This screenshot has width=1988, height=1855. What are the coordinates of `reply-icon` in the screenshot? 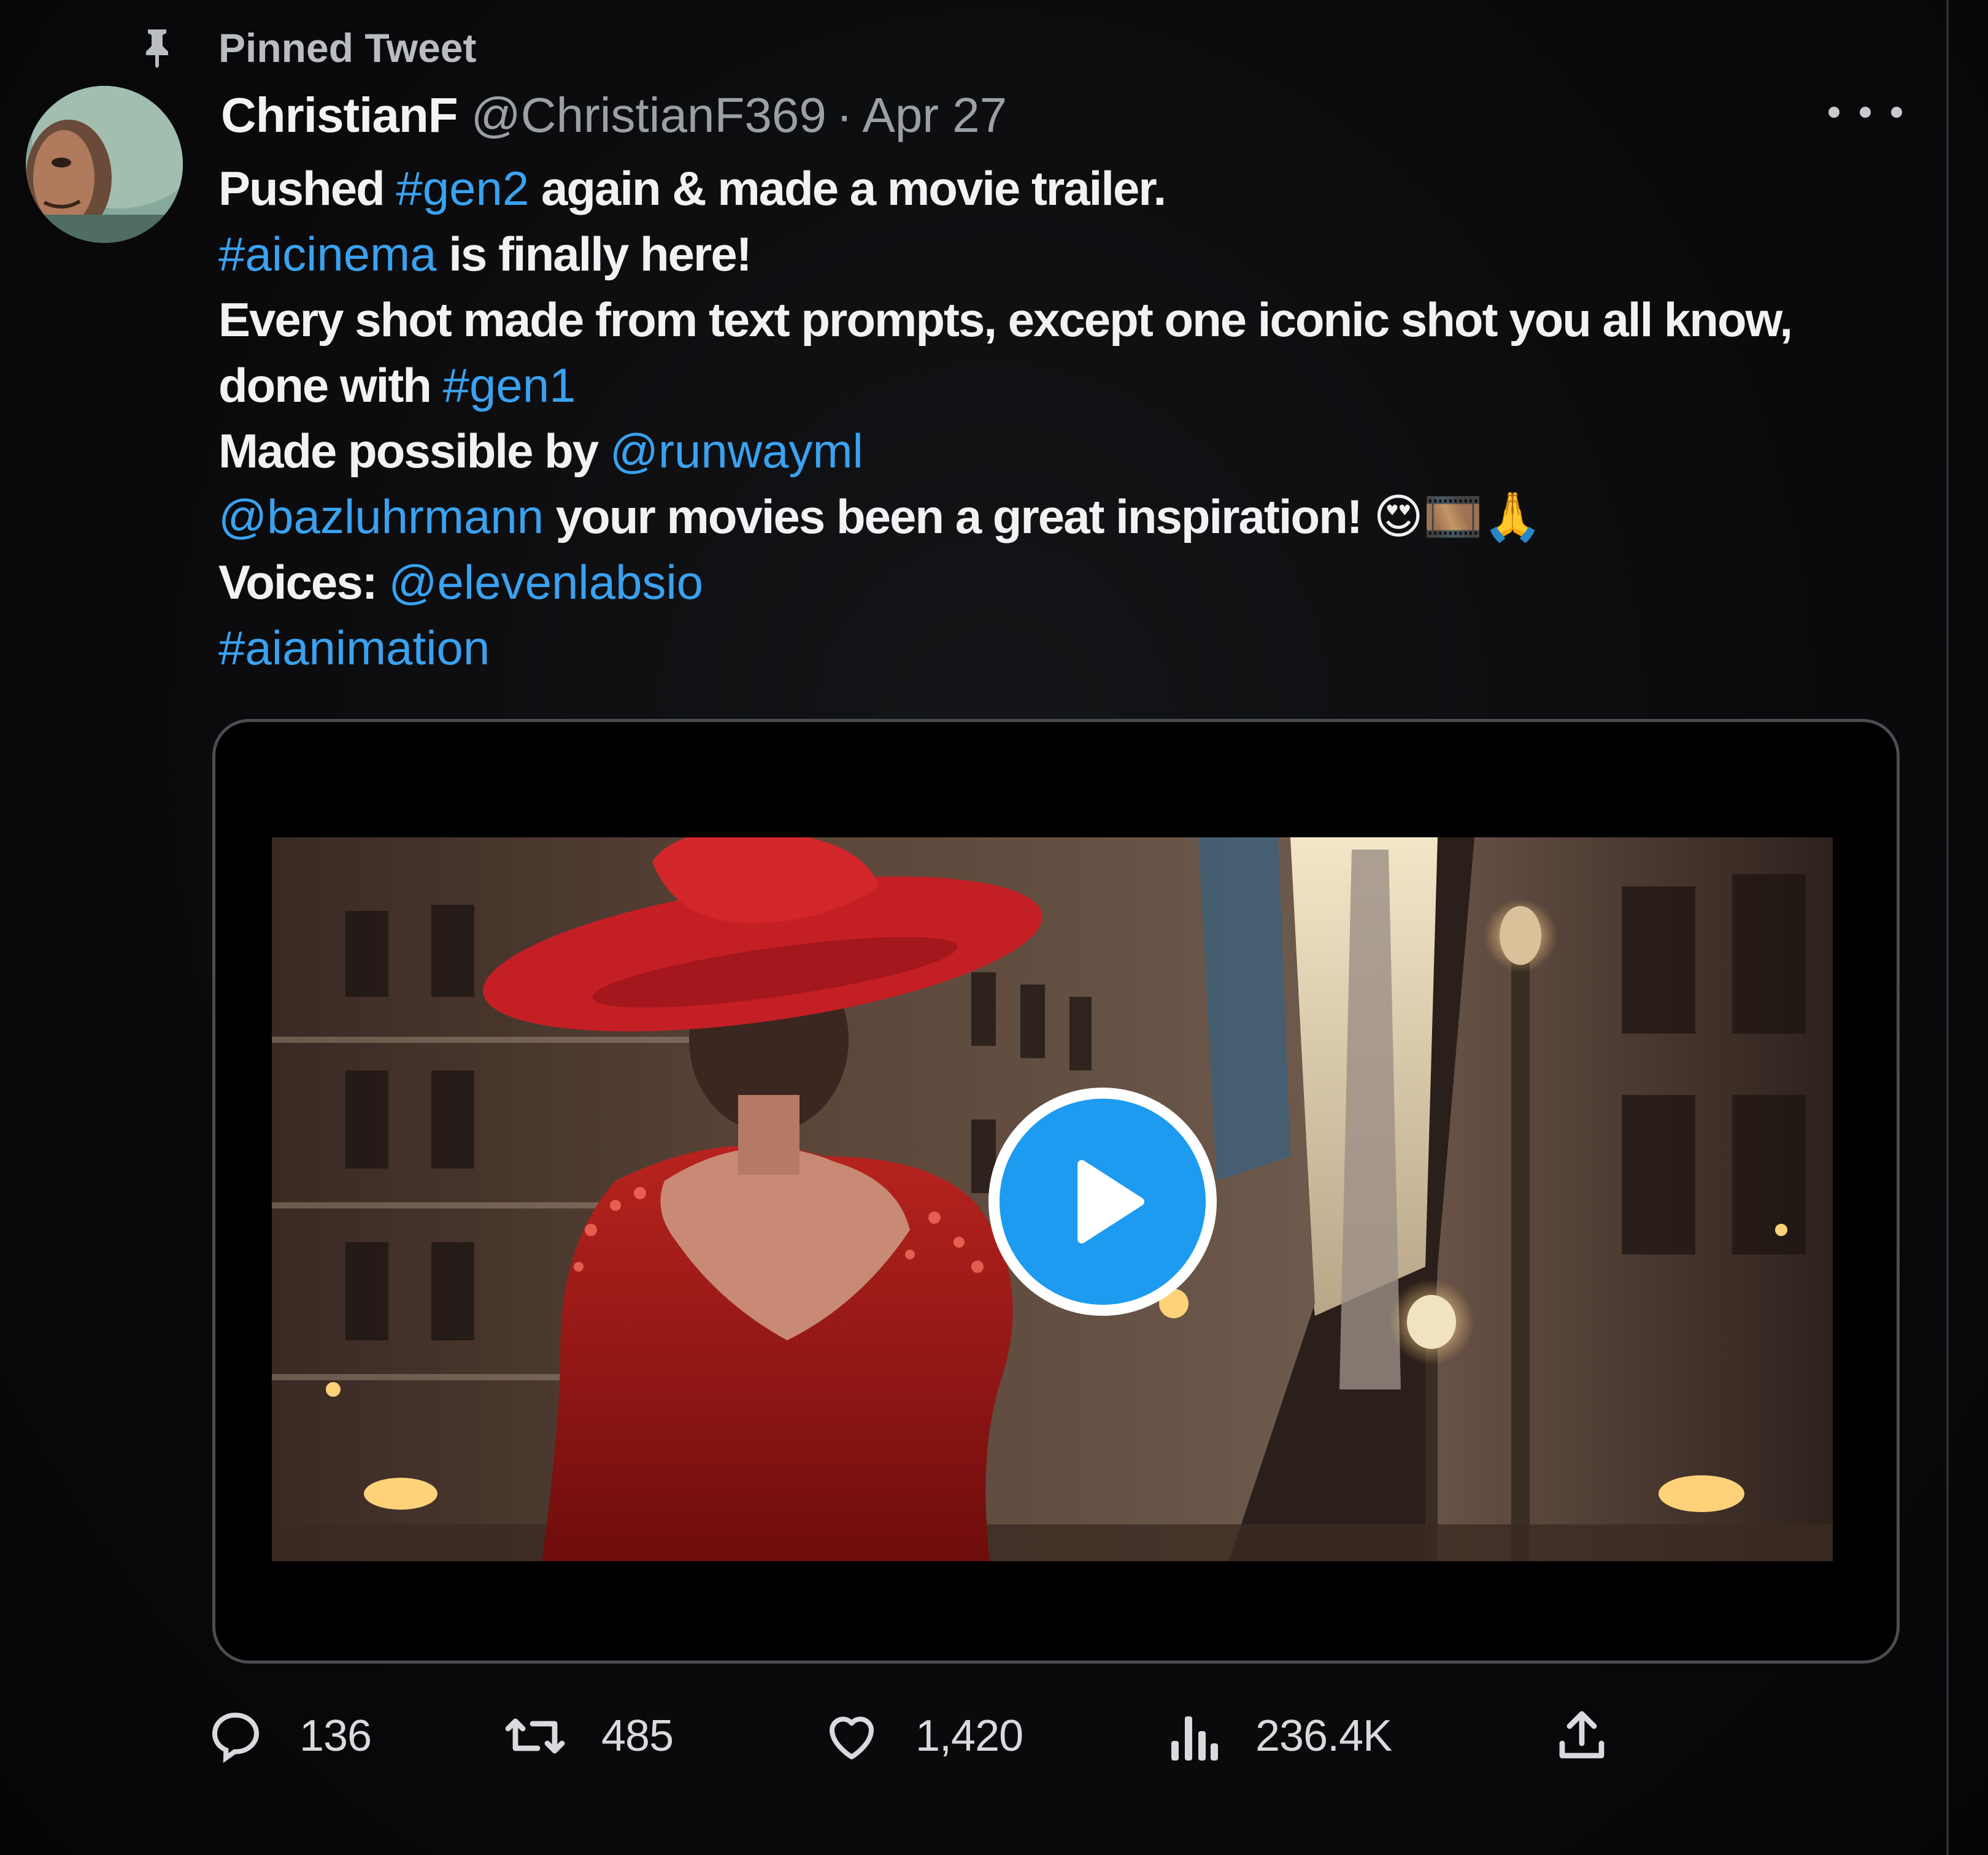 It's located at (236, 1737).